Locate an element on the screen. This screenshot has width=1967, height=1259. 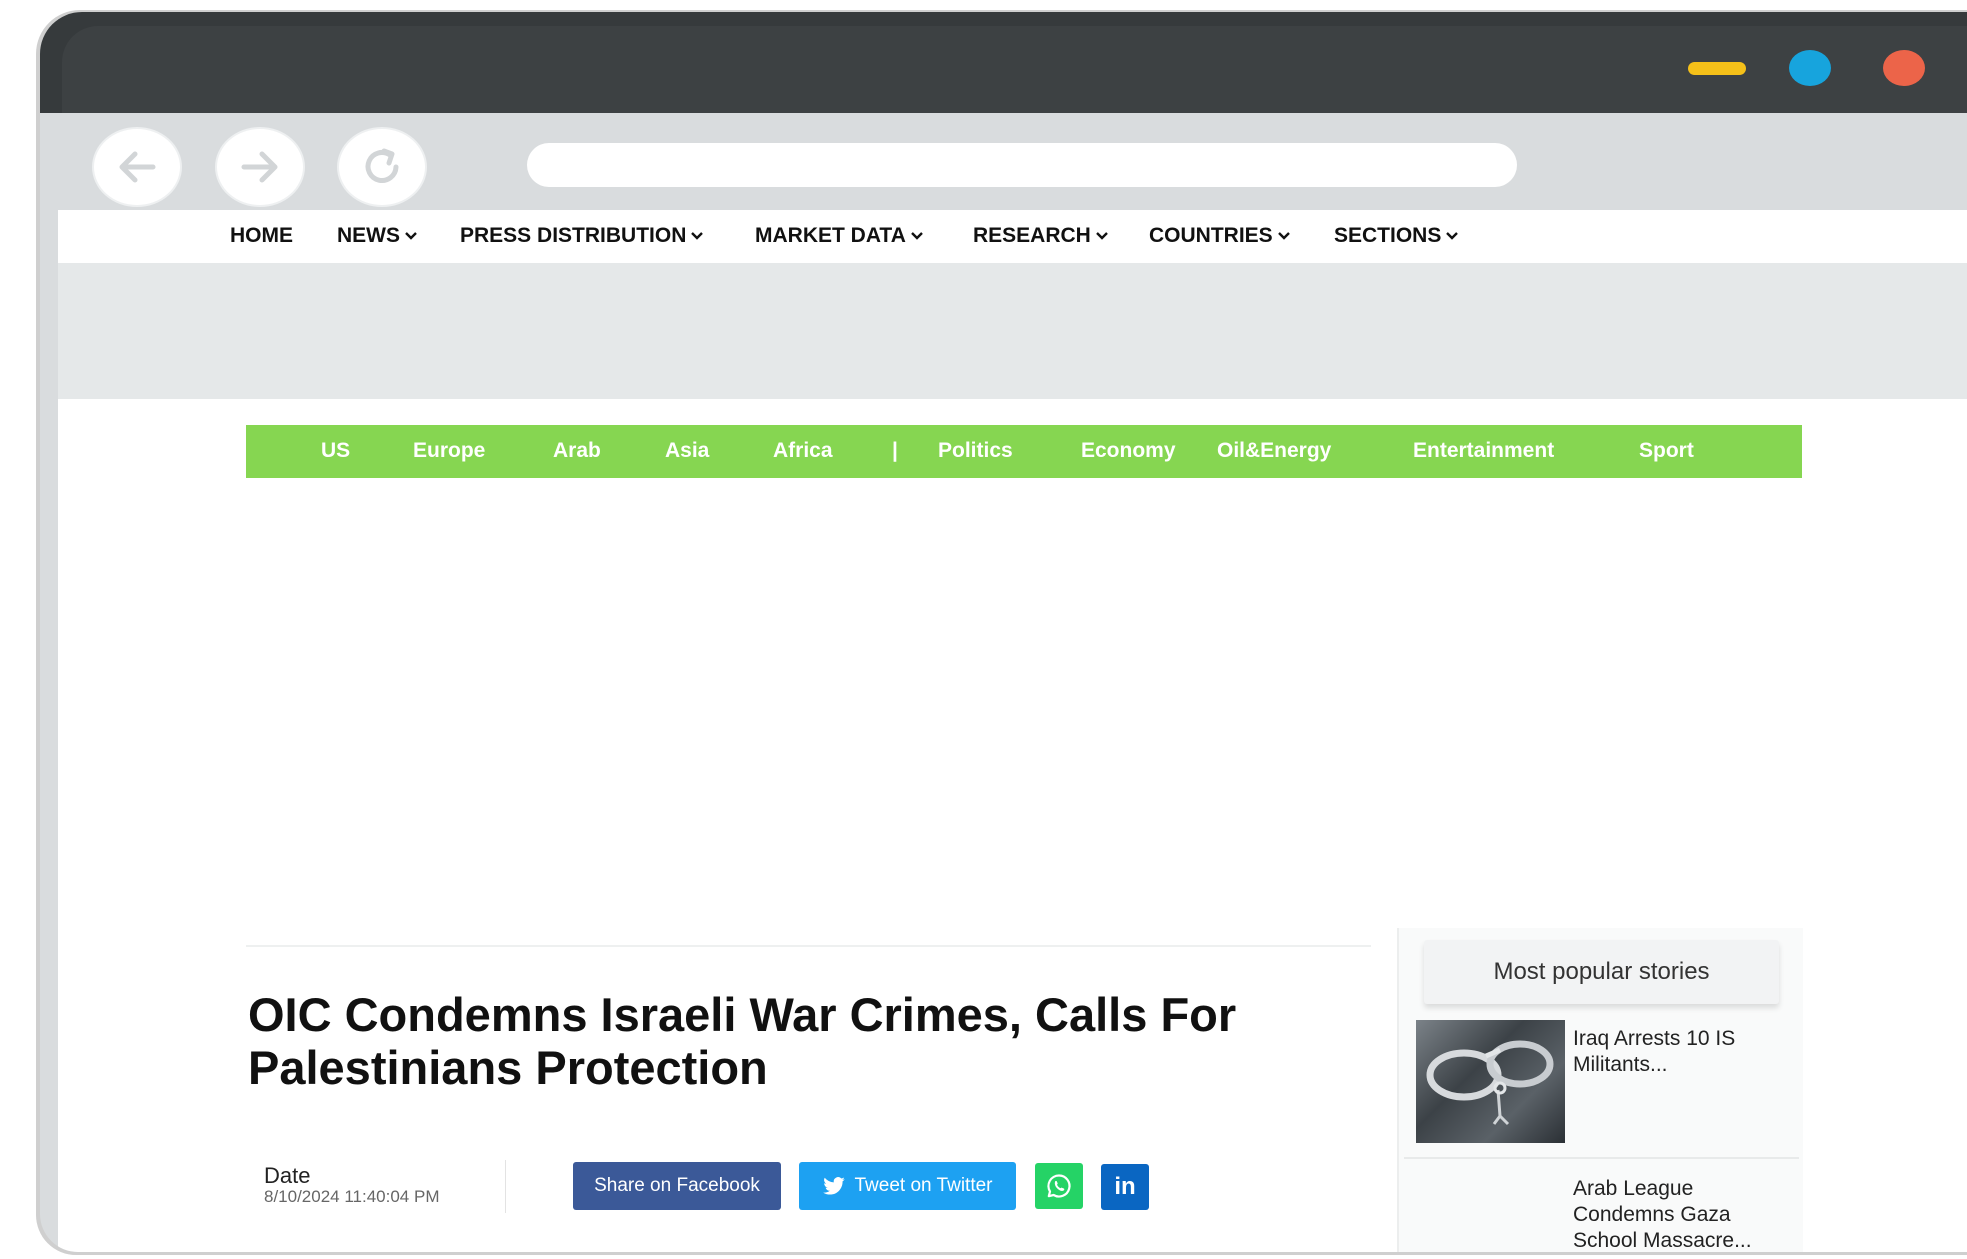
twitter-icon is located at coordinates (833, 1186).